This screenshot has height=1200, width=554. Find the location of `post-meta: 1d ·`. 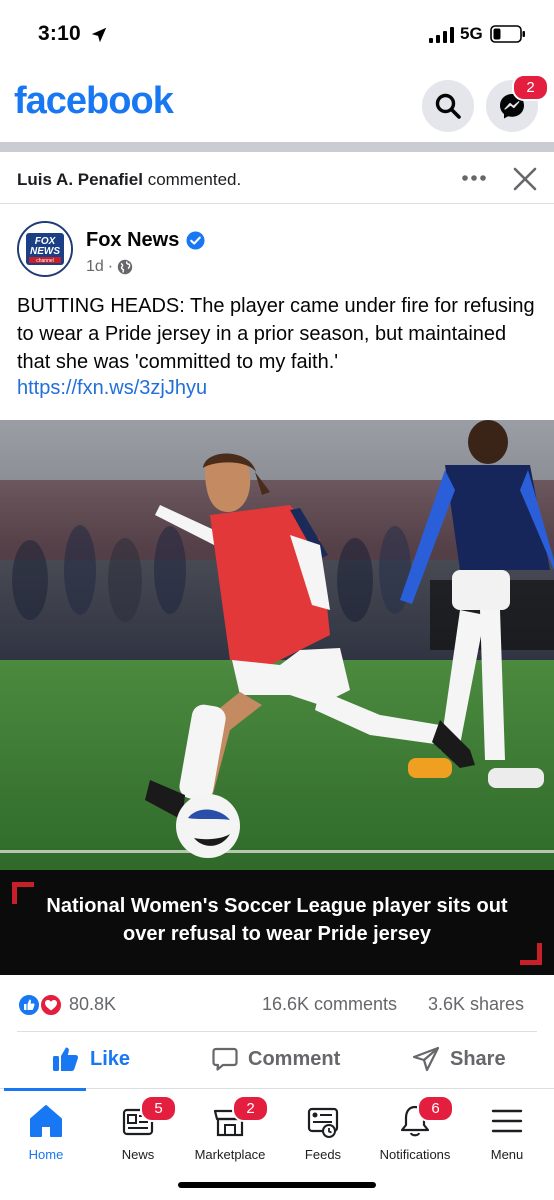

post-meta: 1d · is located at coordinates (109, 267).